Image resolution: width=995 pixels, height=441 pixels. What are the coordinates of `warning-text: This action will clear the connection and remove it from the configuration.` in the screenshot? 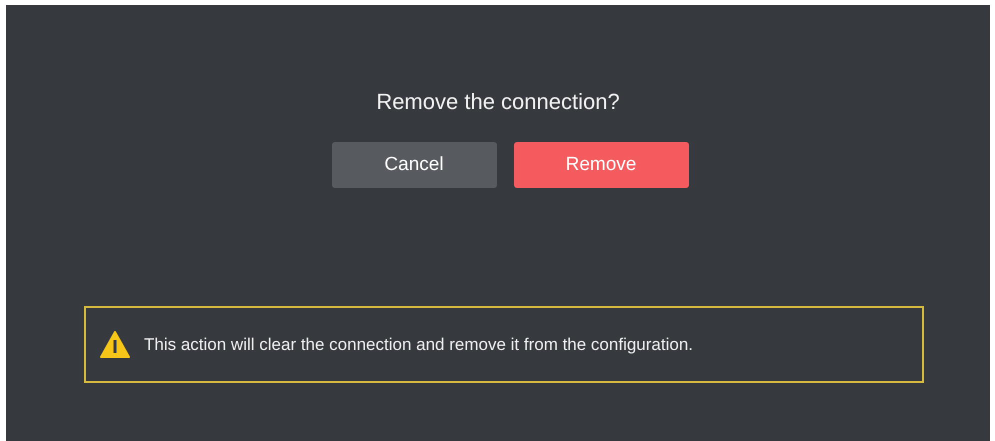 It's located at (418, 344).